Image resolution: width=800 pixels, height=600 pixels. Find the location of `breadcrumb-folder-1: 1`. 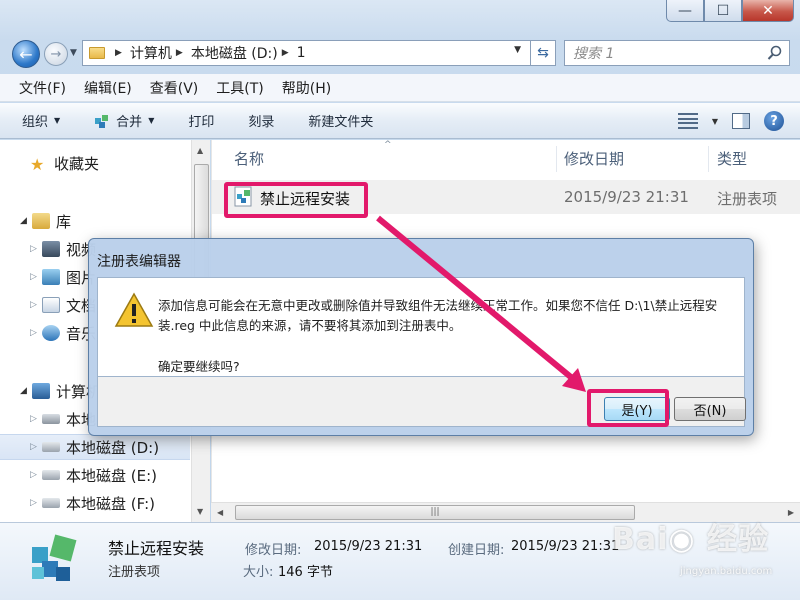

breadcrumb-folder-1: 1 is located at coordinates (301, 53).